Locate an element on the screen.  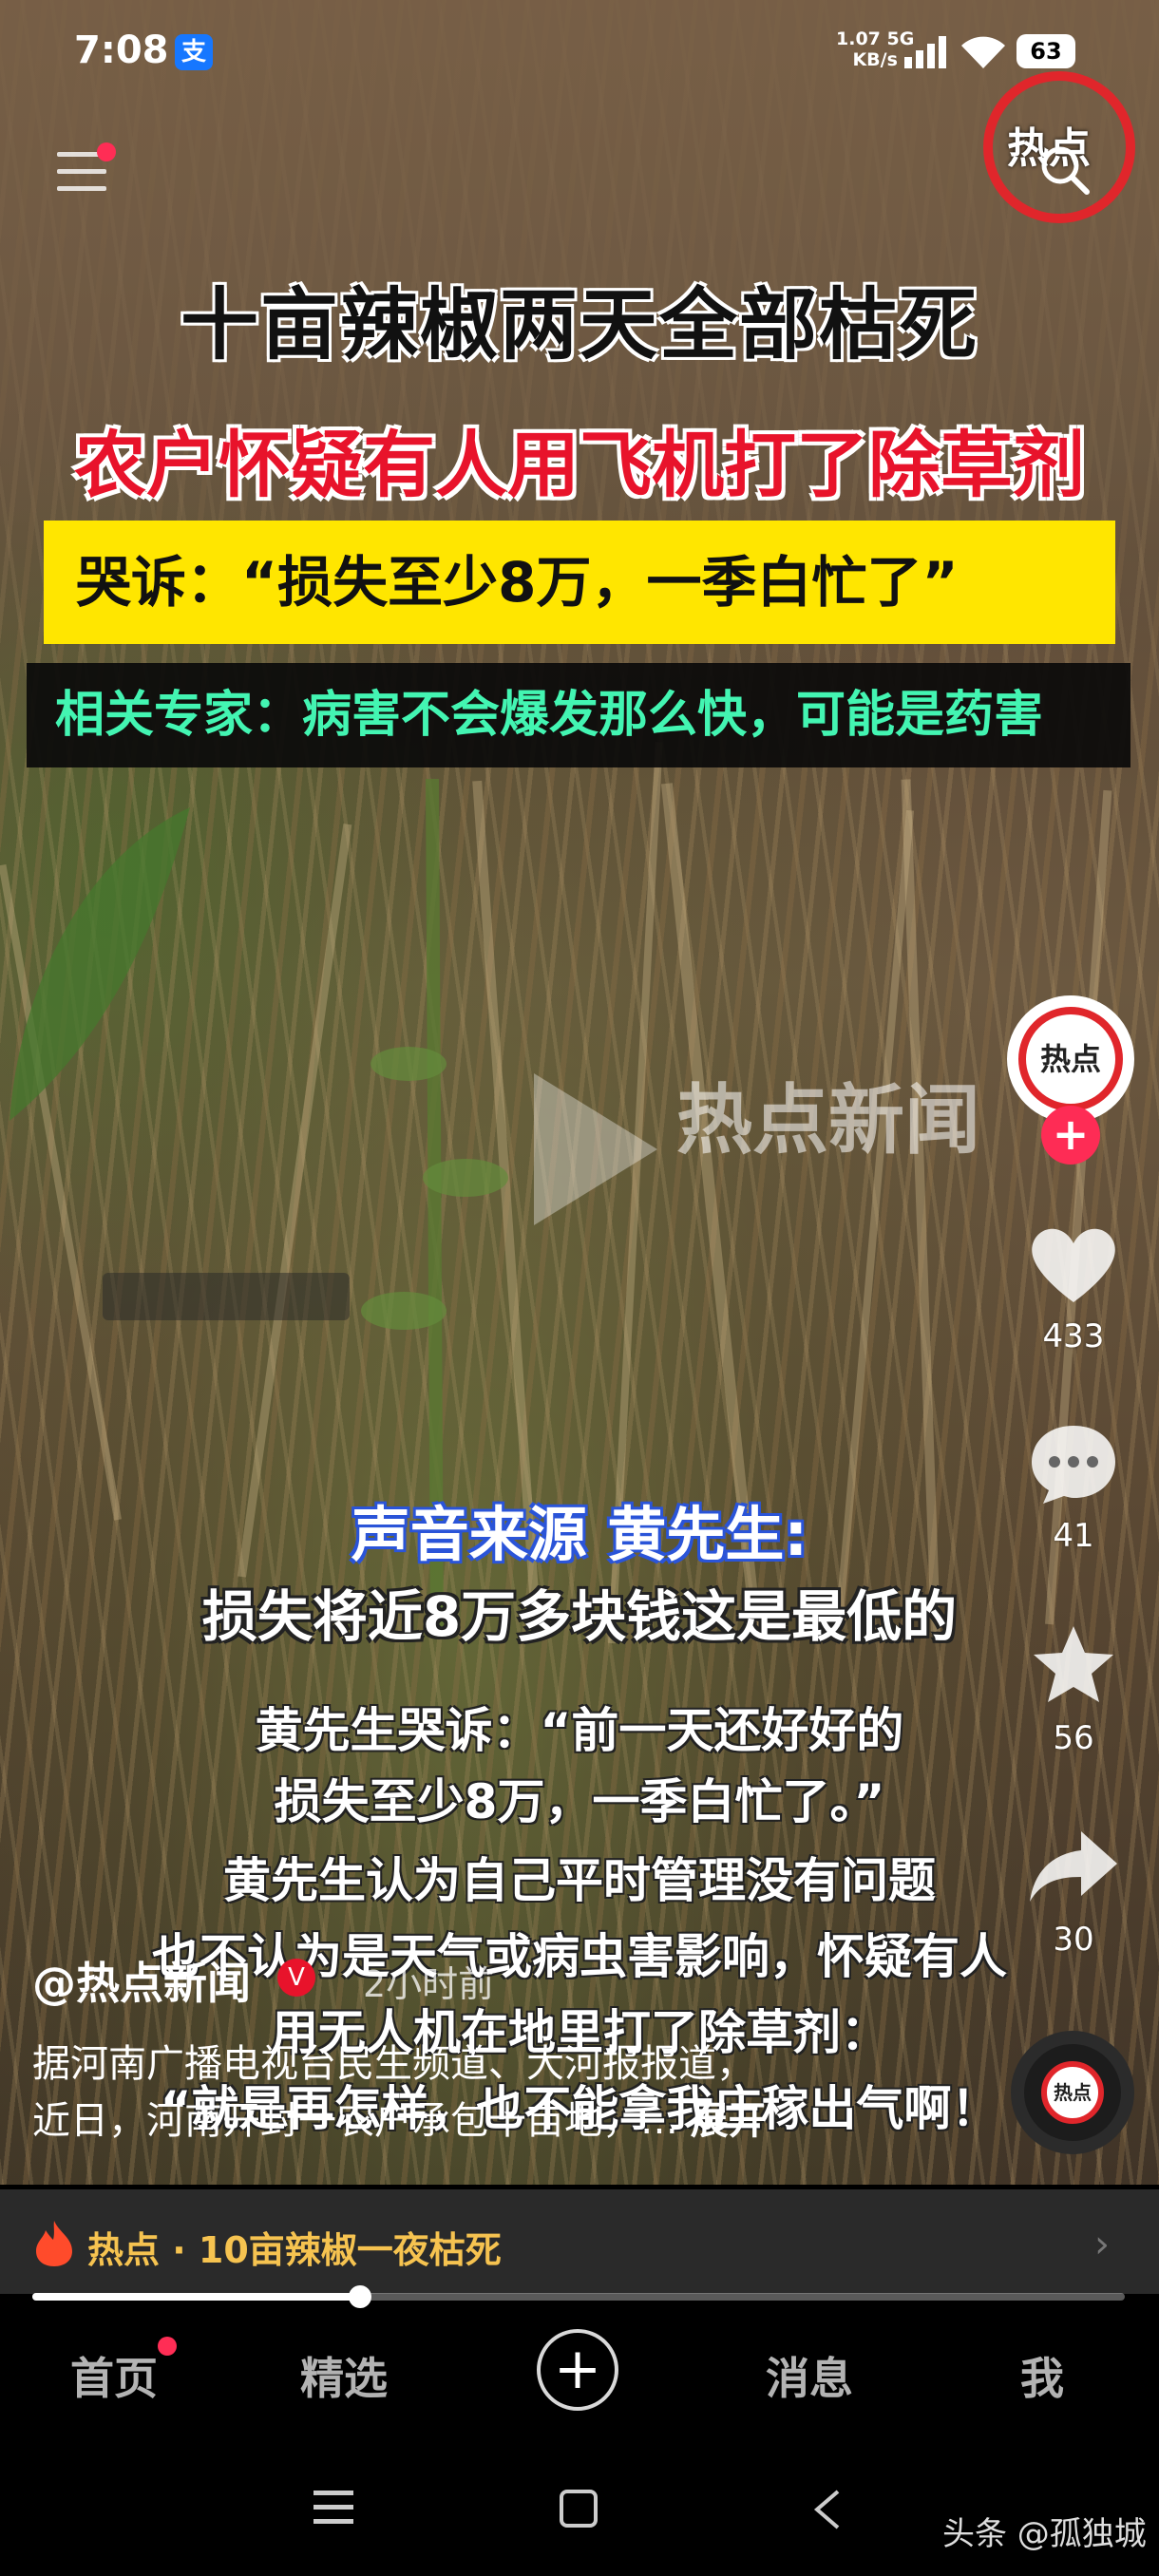
music-disc-label: 热点 is located at coordinates (1072, 2092).